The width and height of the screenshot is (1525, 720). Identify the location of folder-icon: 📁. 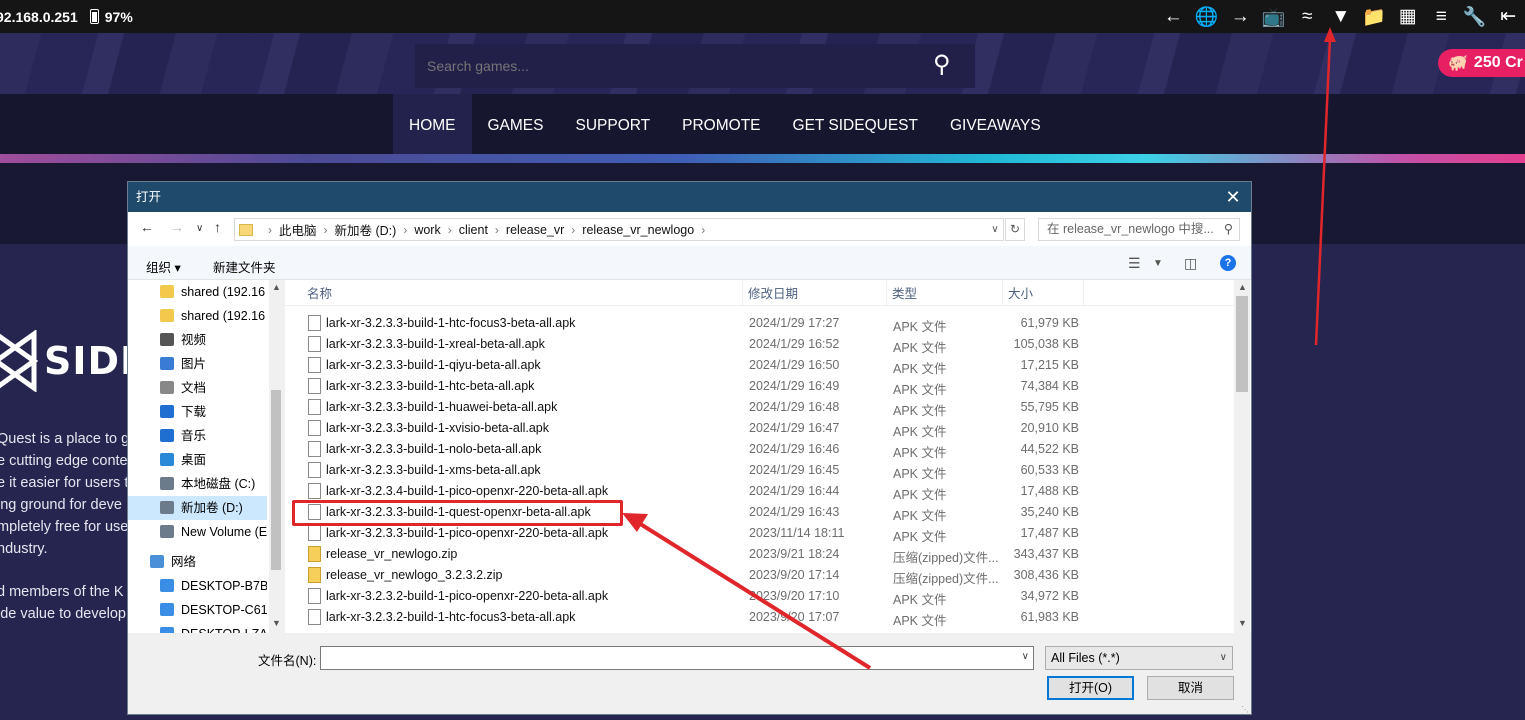
(1375, 17).